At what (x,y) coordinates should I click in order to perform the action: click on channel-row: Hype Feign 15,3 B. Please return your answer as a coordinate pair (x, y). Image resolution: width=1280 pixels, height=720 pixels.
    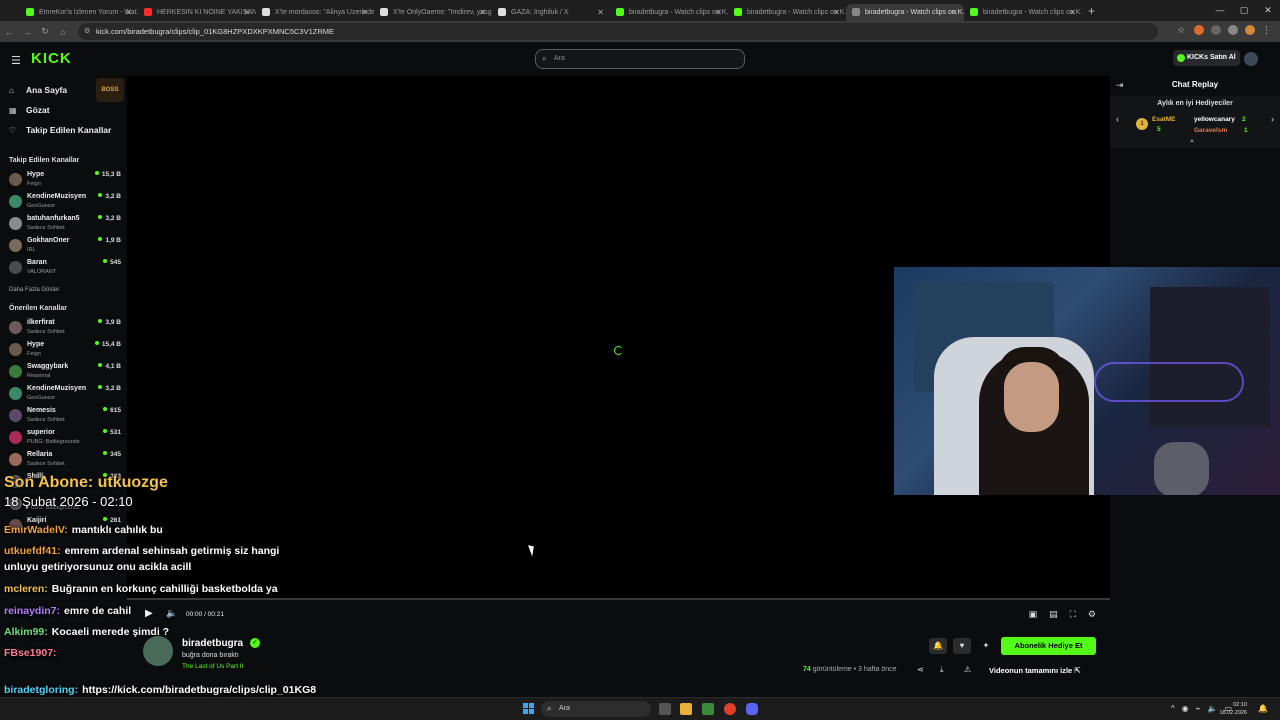
    Looking at the image, I should click on (65, 180).